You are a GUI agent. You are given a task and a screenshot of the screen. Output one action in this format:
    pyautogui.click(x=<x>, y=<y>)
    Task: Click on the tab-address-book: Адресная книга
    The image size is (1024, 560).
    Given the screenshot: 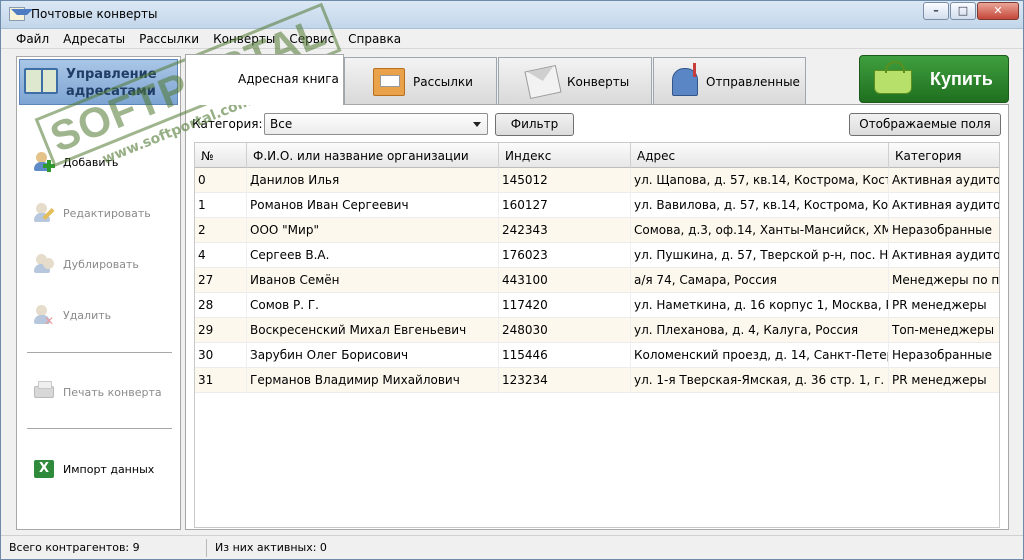 What is the action you would take?
    pyautogui.click(x=264, y=79)
    